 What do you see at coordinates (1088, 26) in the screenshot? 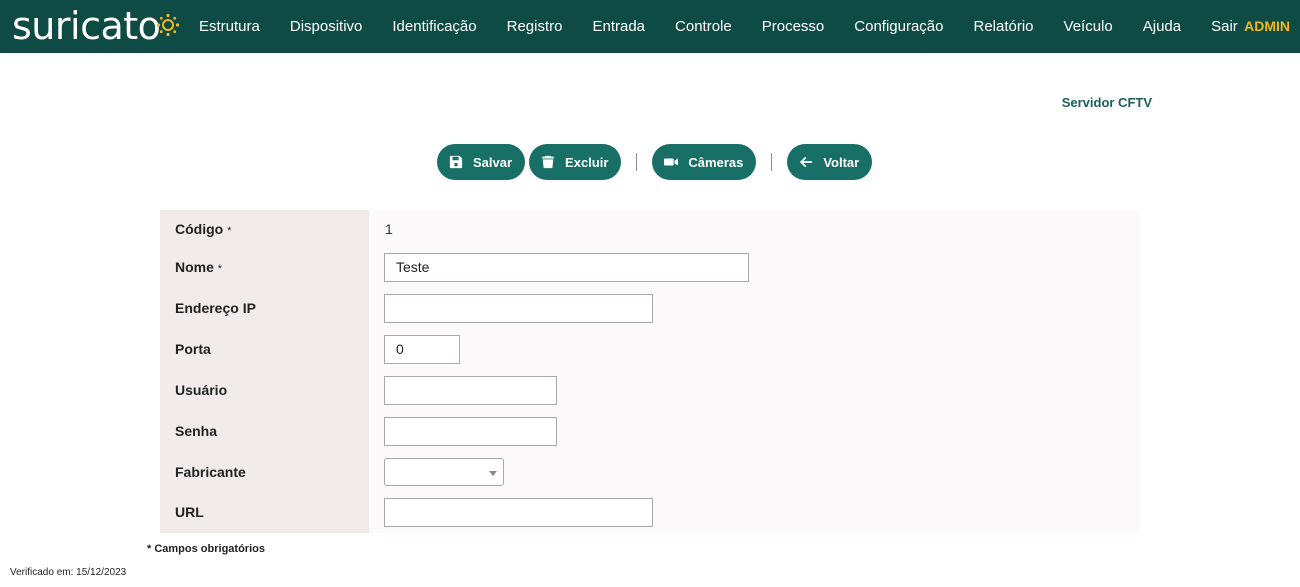
I see `nav-item-veiculo: Veículo` at bounding box center [1088, 26].